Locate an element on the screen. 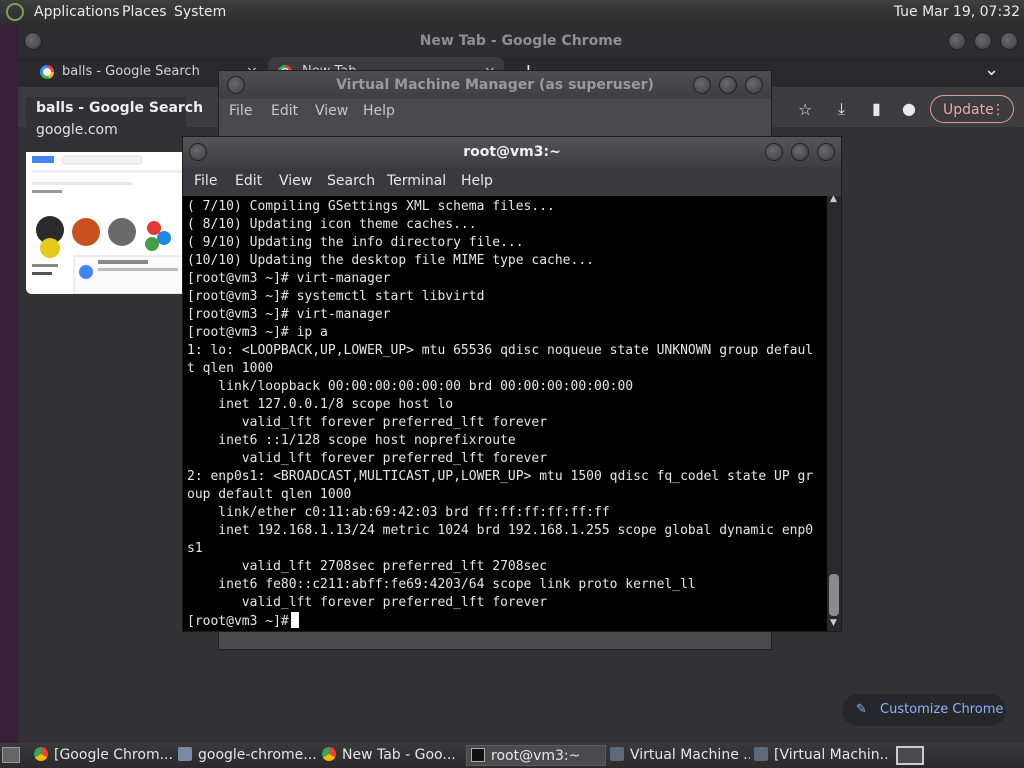  search-results-thumbnail is located at coordinates (106, 223).